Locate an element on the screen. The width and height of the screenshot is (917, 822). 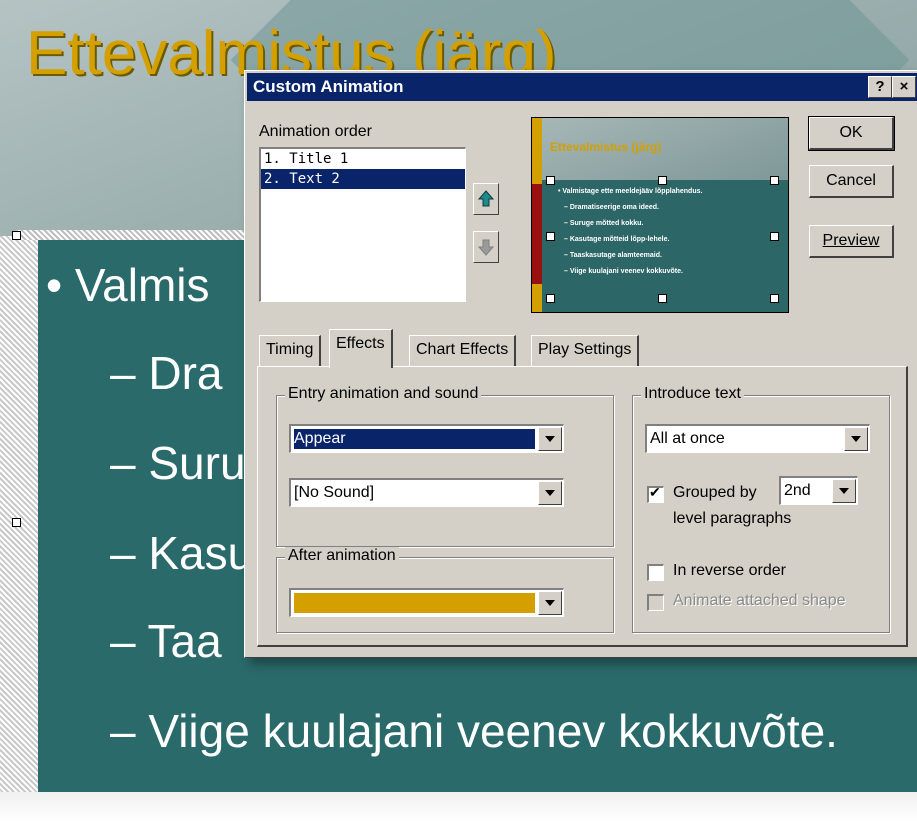
grouped-by-level-value: 2nd is located at coordinates (797, 490).